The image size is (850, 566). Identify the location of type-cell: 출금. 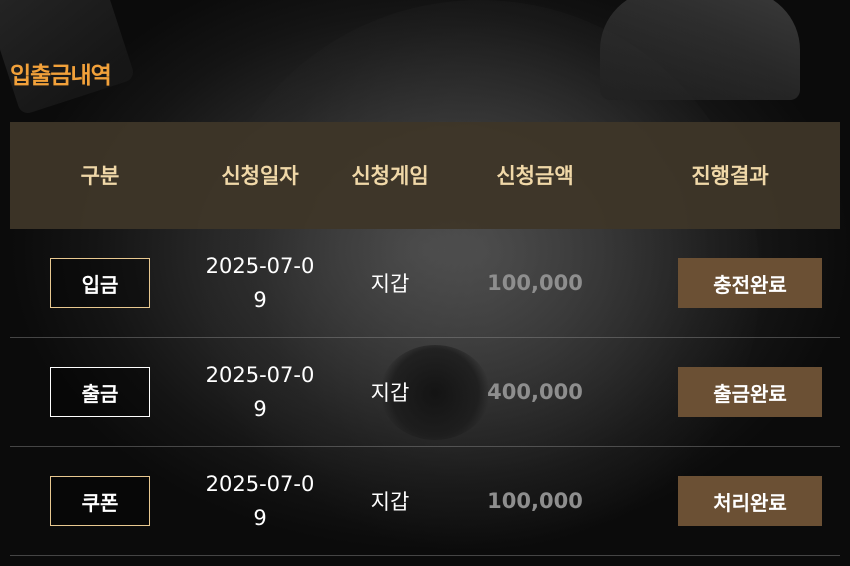
(100, 392).